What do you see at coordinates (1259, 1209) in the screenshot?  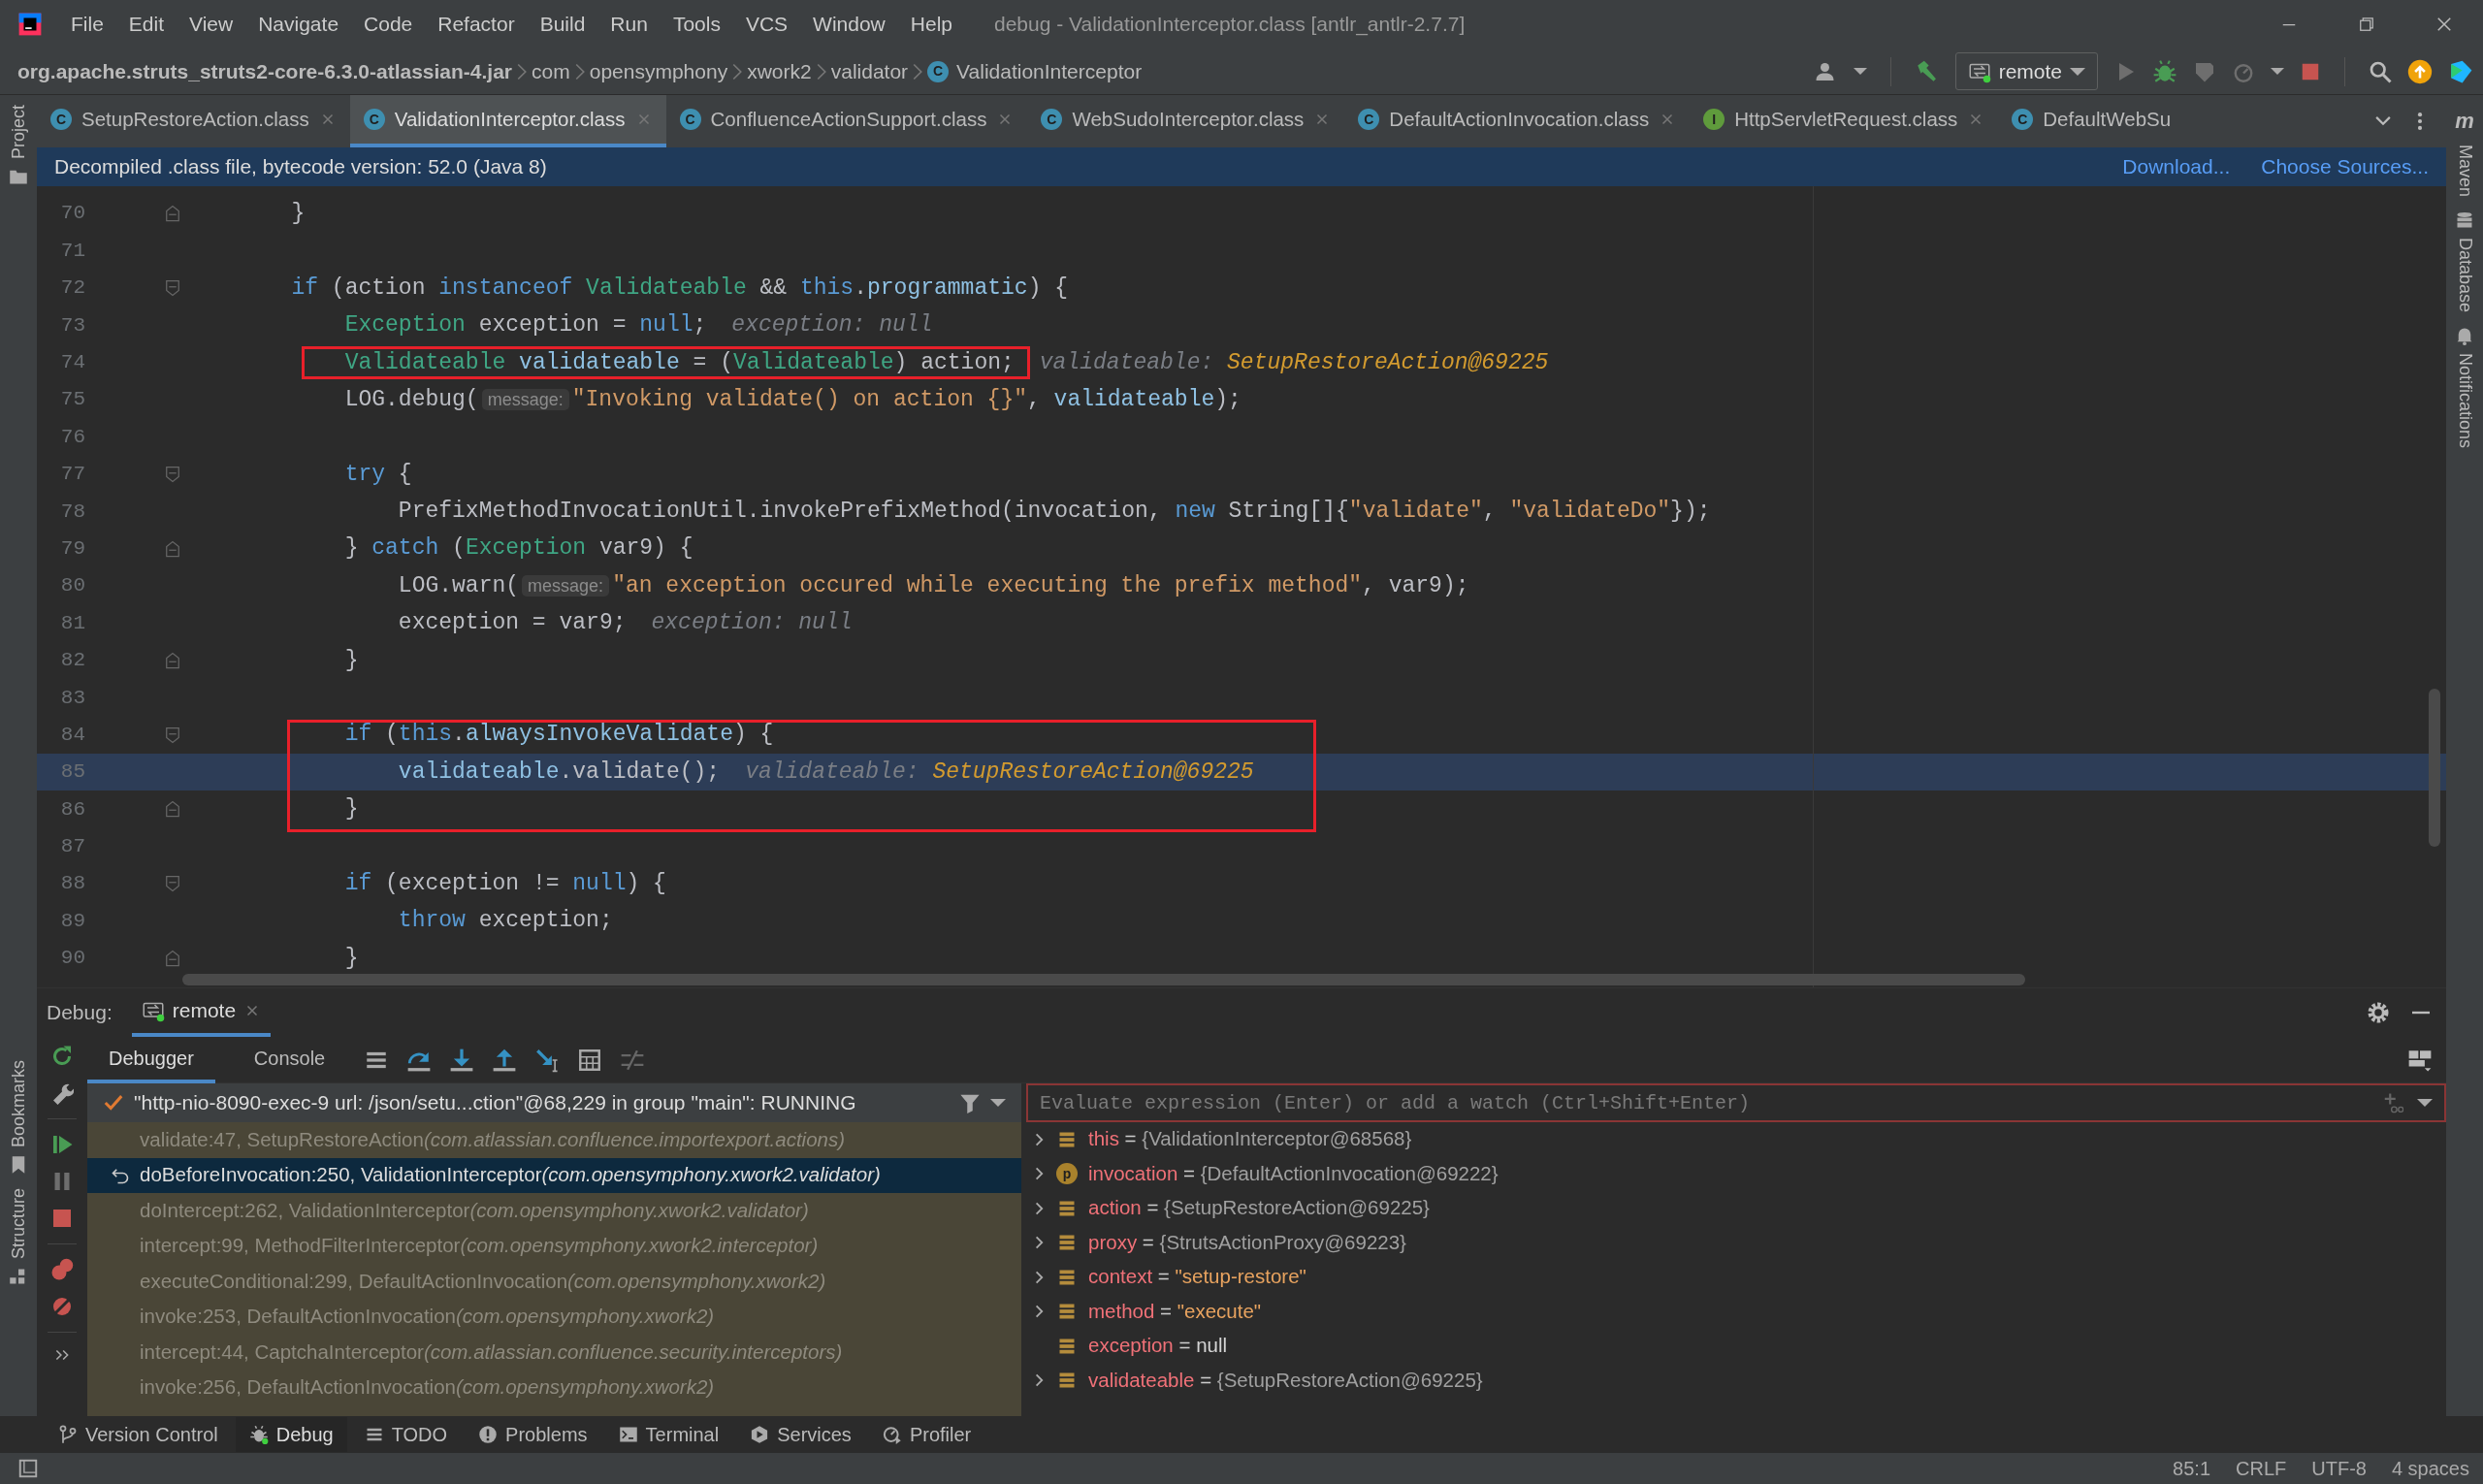 I see `variable-entry: action = {SetupRestoreAction@69225}` at bounding box center [1259, 1209].